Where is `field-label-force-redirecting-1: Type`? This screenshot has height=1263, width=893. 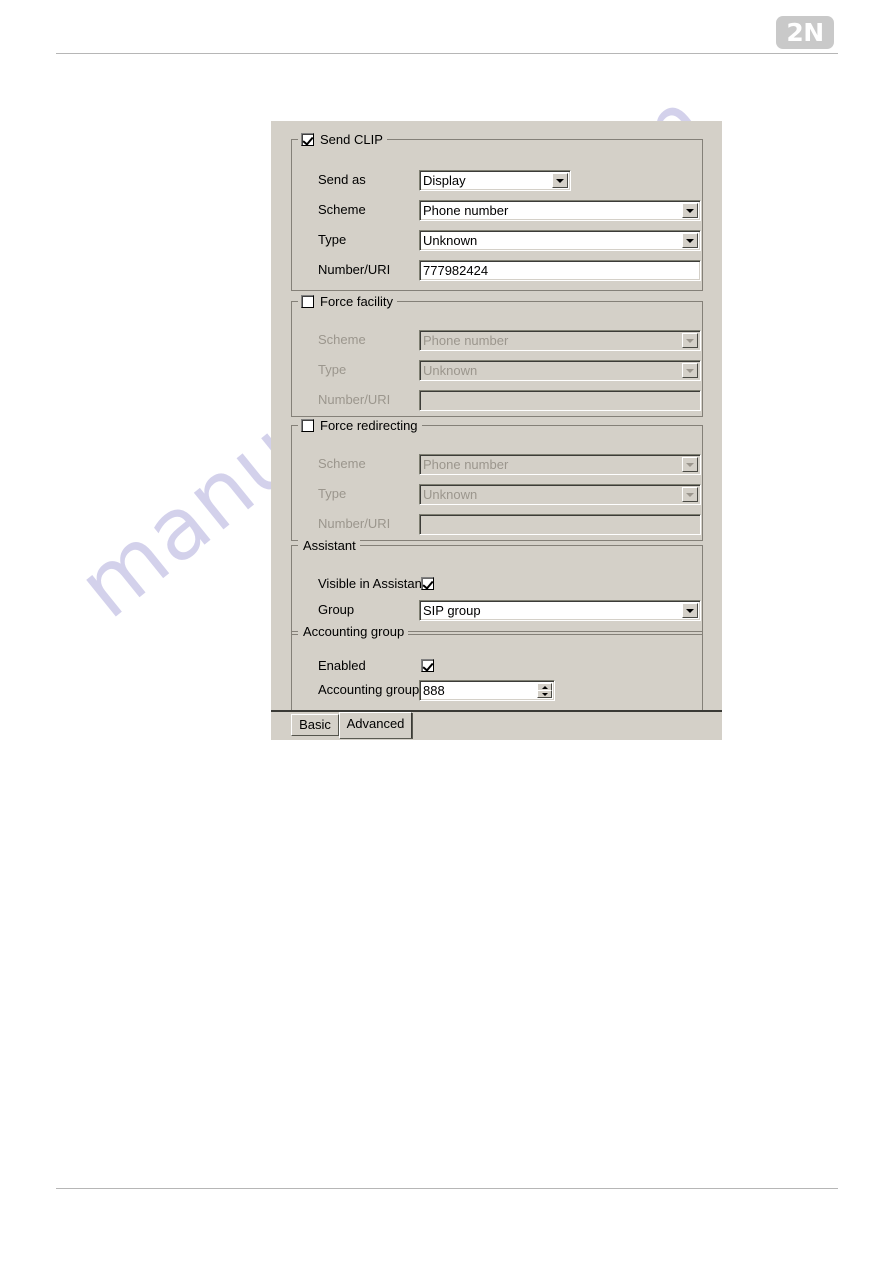
field-label-force-redirecting-1: Type is located at coordinates (332, 493).